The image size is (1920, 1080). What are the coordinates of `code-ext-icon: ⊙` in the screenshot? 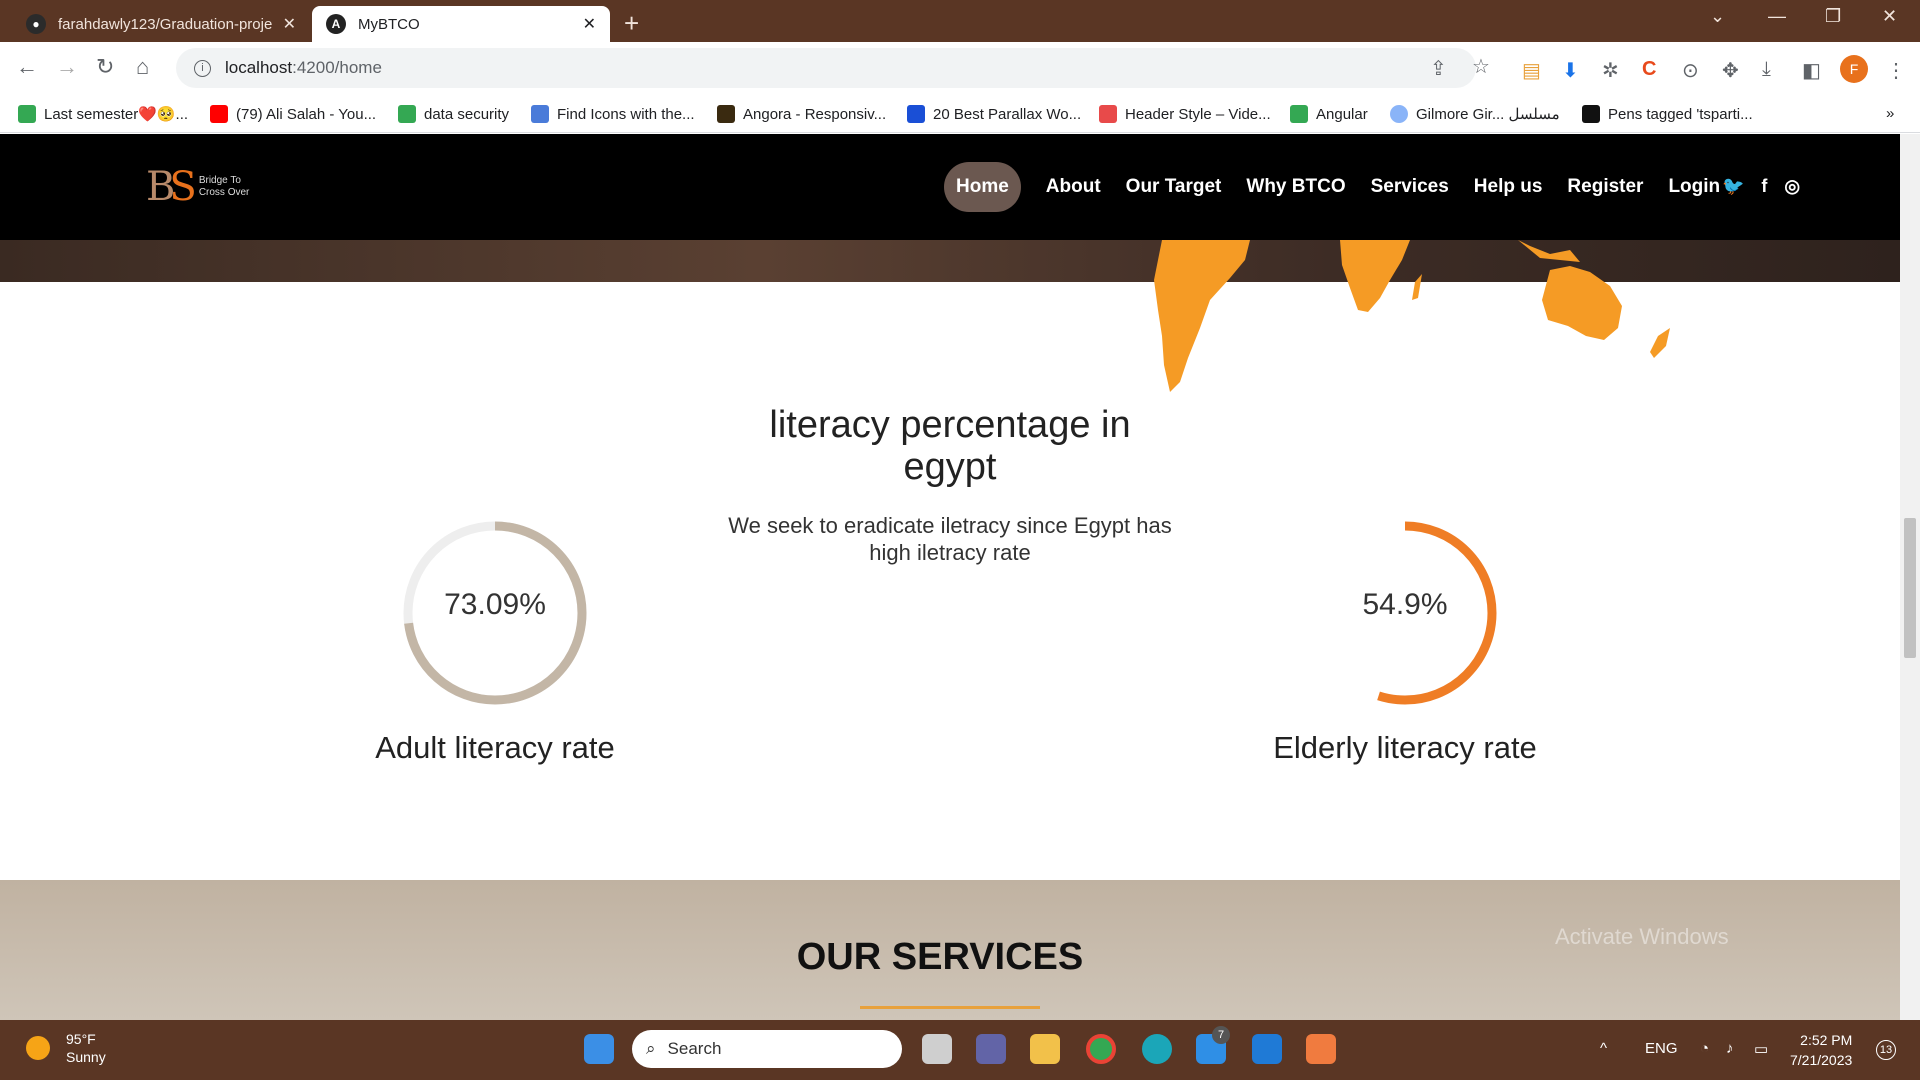 It's located at (1690, 70).